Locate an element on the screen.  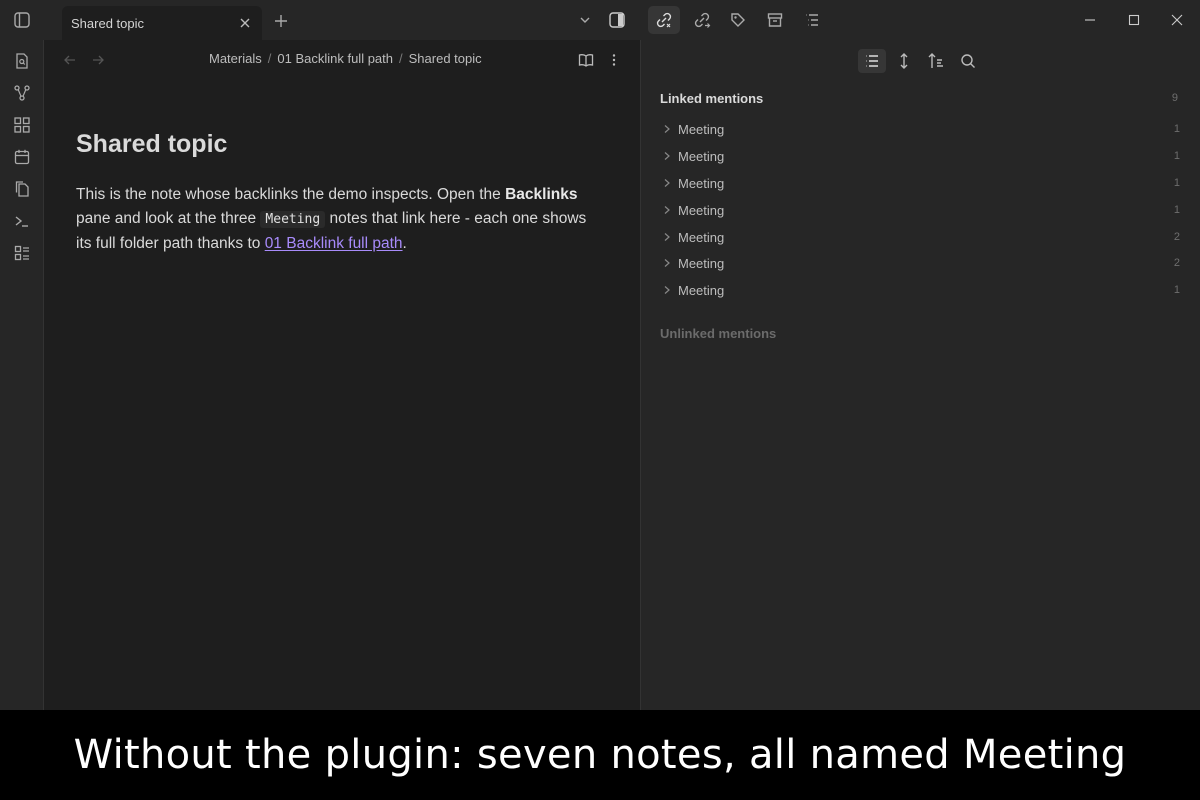
backlinks-tab-icon is located at coordinates (664, 20).